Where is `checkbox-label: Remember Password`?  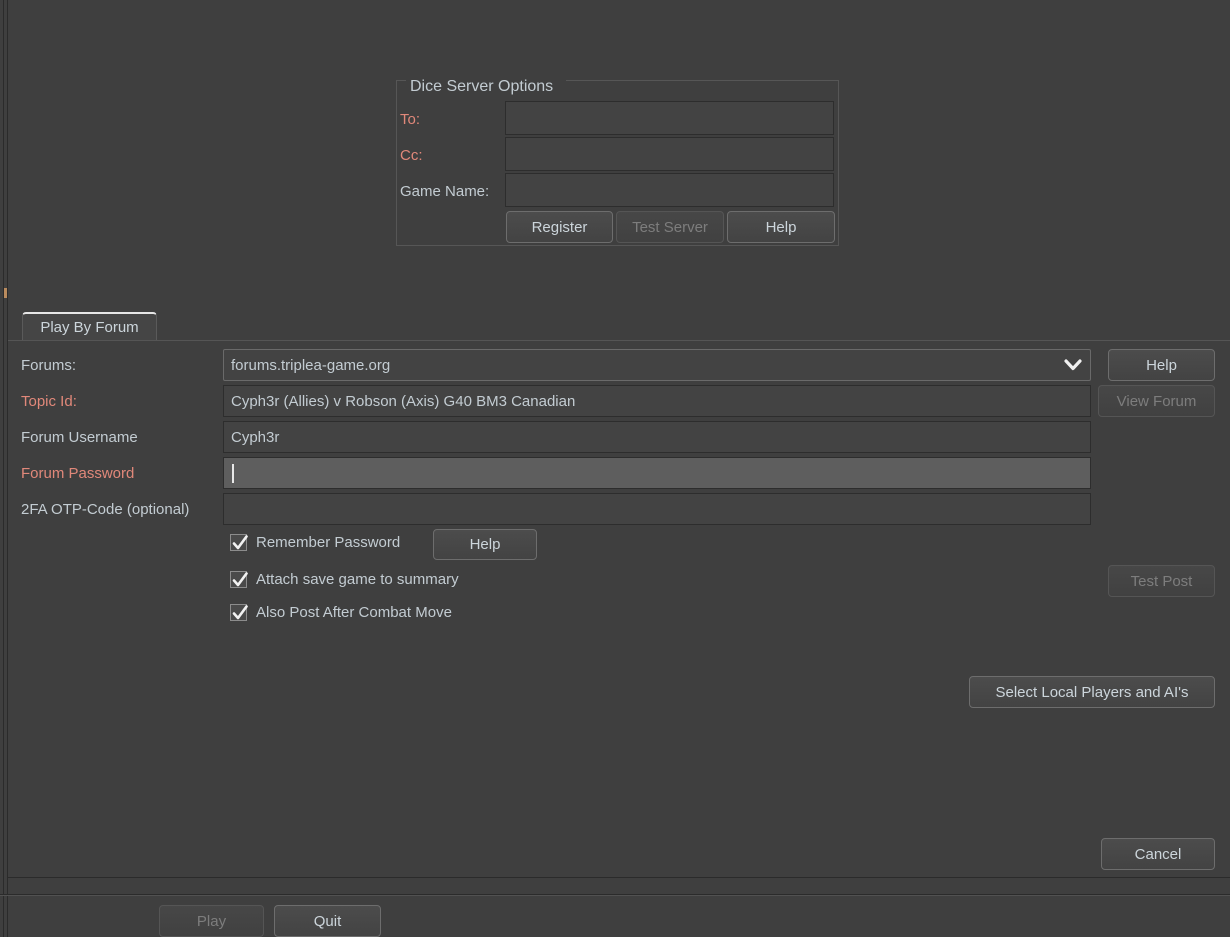
checkbox-label: Remember Password is located at coordinates (328, 542).